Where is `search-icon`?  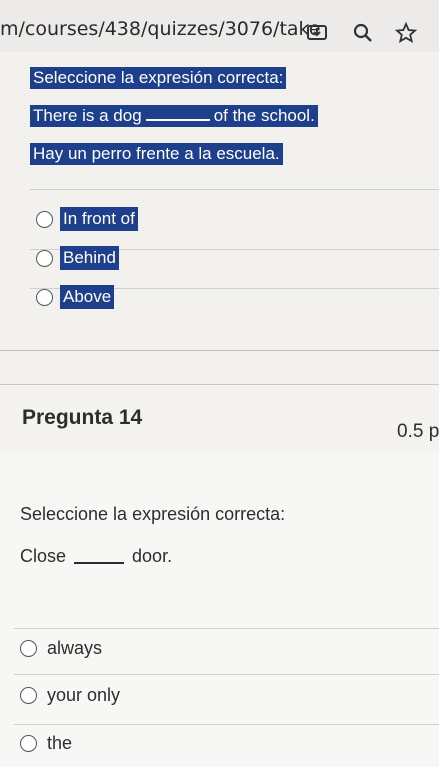
search-icon is located at coordinates (363, 33).